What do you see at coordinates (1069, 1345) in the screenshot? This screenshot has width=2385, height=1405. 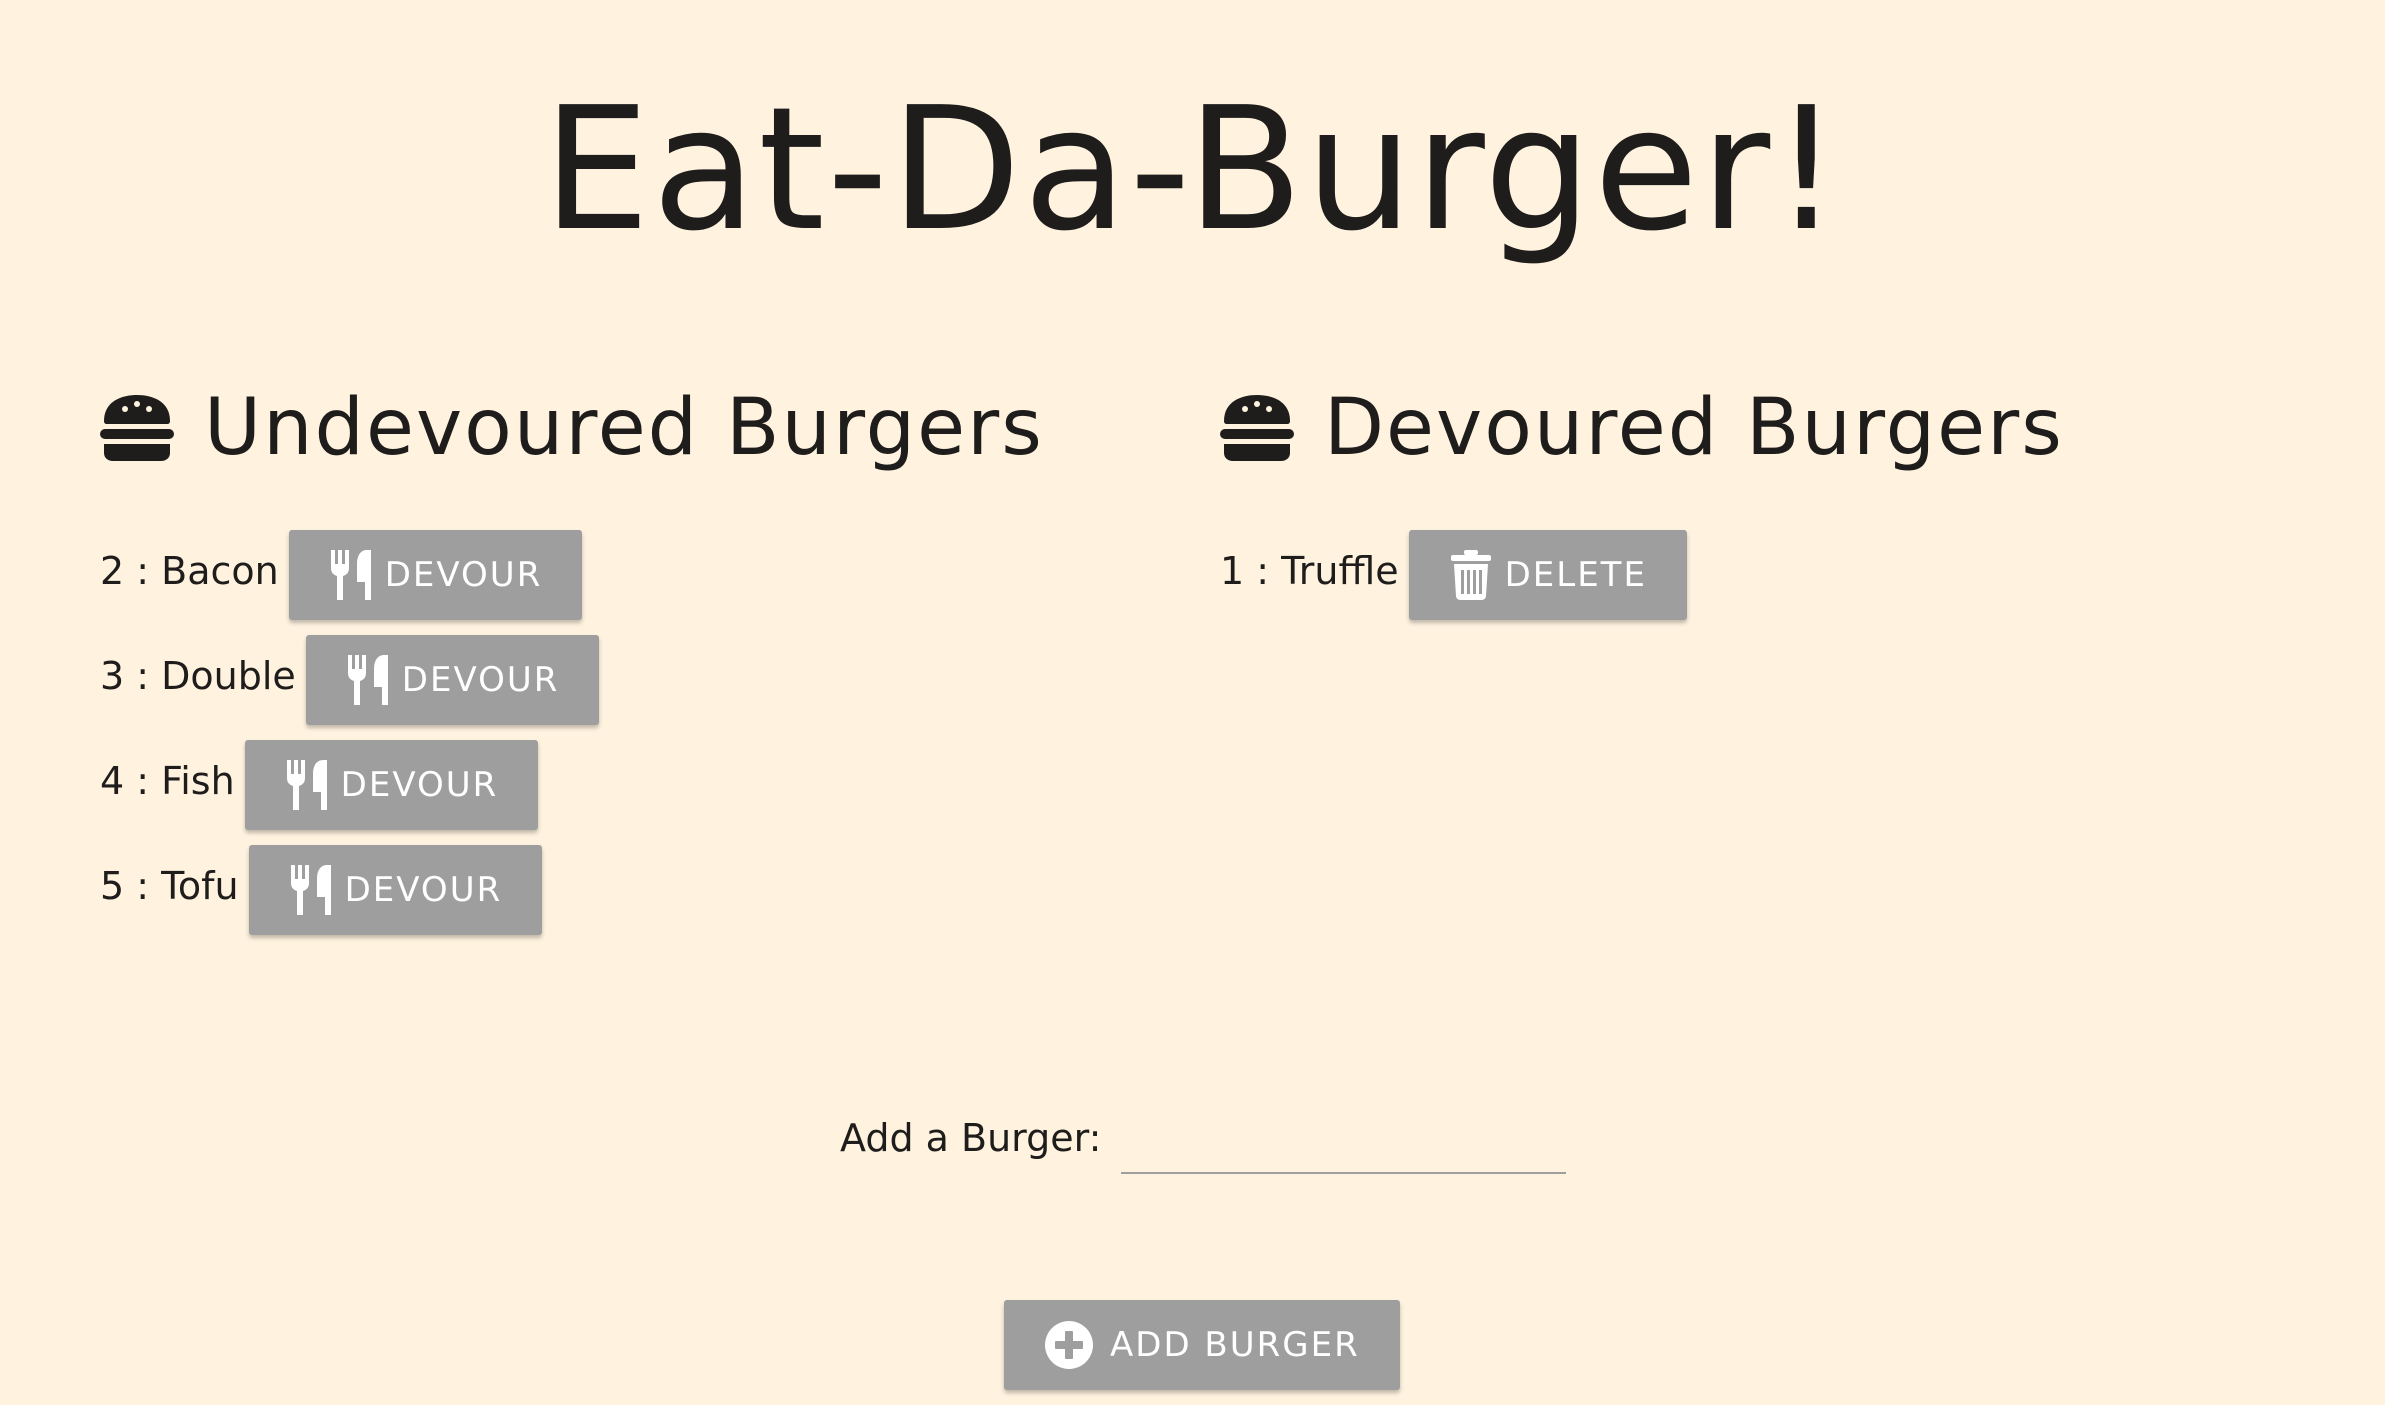 I see `plus-circle-icon` at bounding box center [1069, 1345].